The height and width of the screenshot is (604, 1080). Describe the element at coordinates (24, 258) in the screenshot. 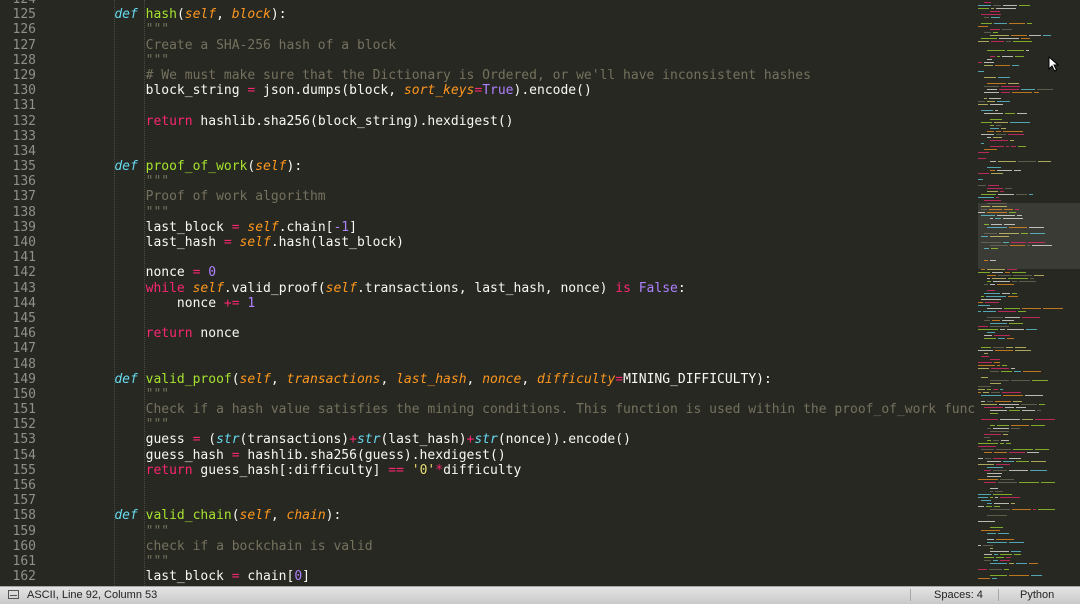

I see `line-number: 141` at that location.